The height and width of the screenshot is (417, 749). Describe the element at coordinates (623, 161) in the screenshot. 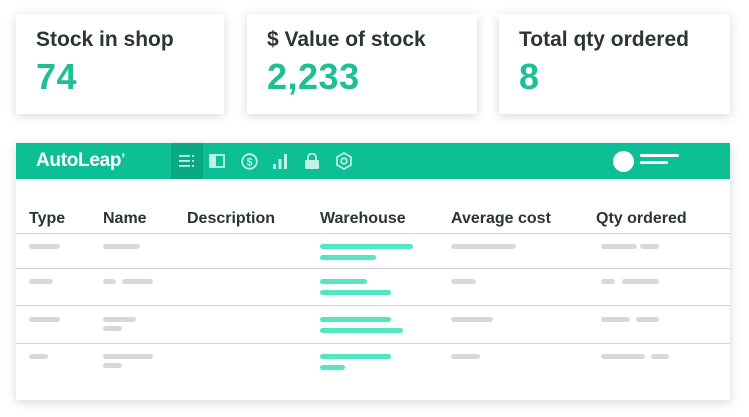

I see `user-avatar` at that location.